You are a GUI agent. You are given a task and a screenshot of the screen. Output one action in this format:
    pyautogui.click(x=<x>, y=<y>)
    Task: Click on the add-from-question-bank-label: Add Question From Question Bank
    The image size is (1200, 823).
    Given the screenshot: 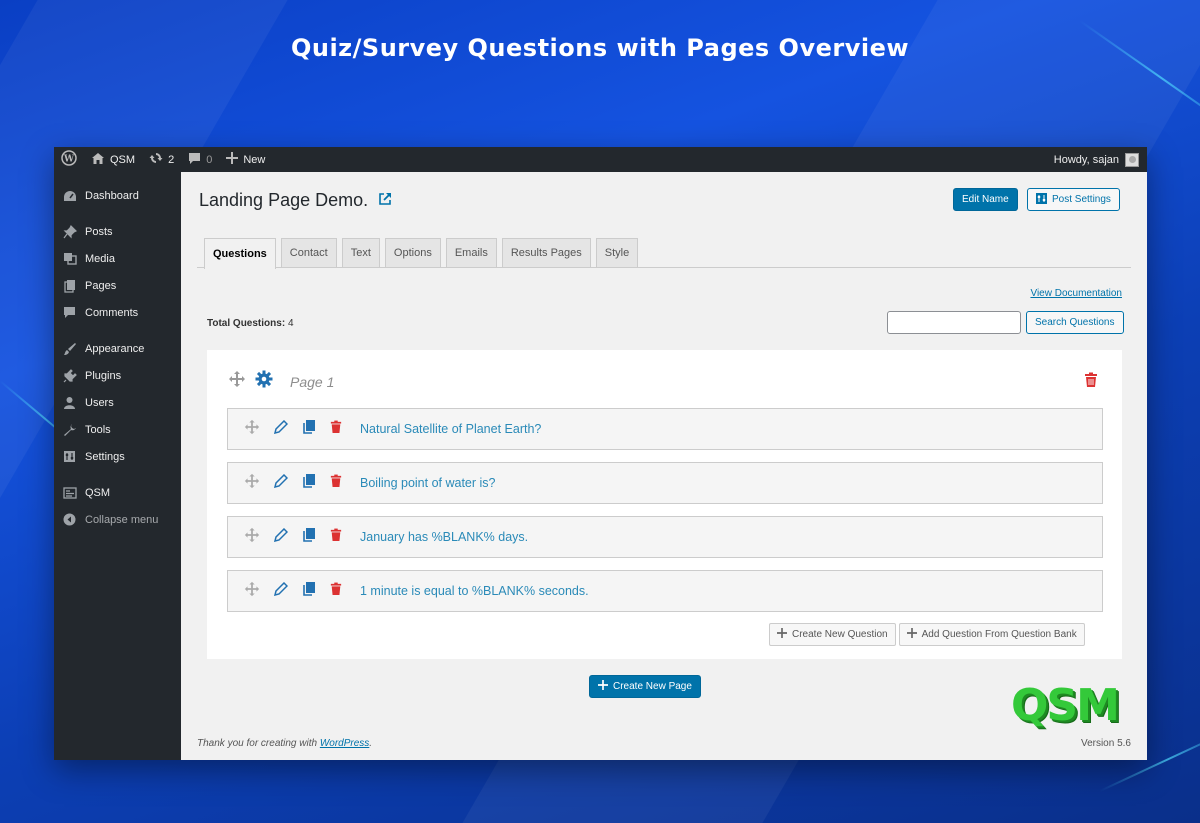 What is the action you would take?
    pyautogui.click(x=999, y=634)
    